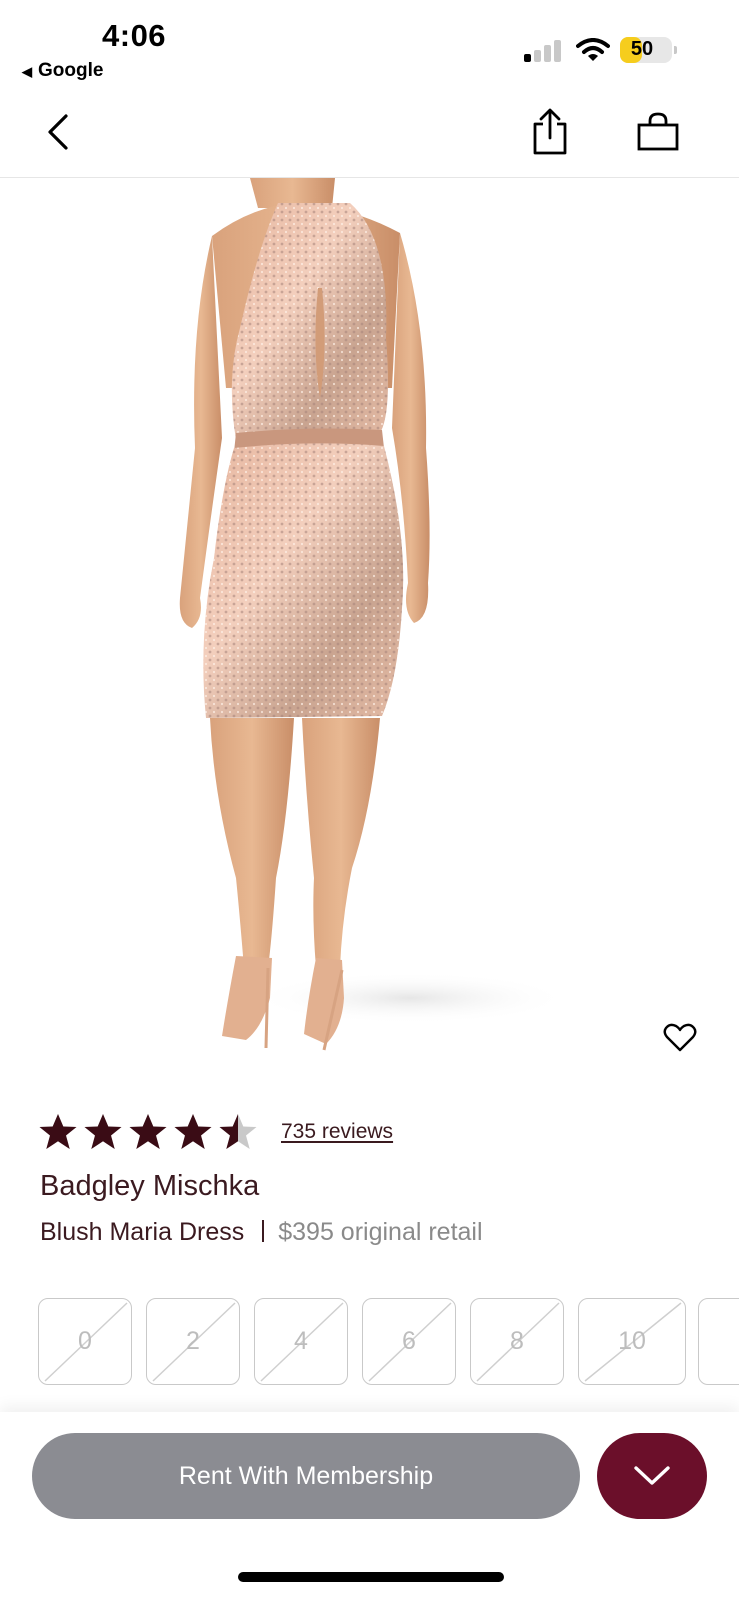  I want to click on chevron-down-icon, so click(652, 1475).